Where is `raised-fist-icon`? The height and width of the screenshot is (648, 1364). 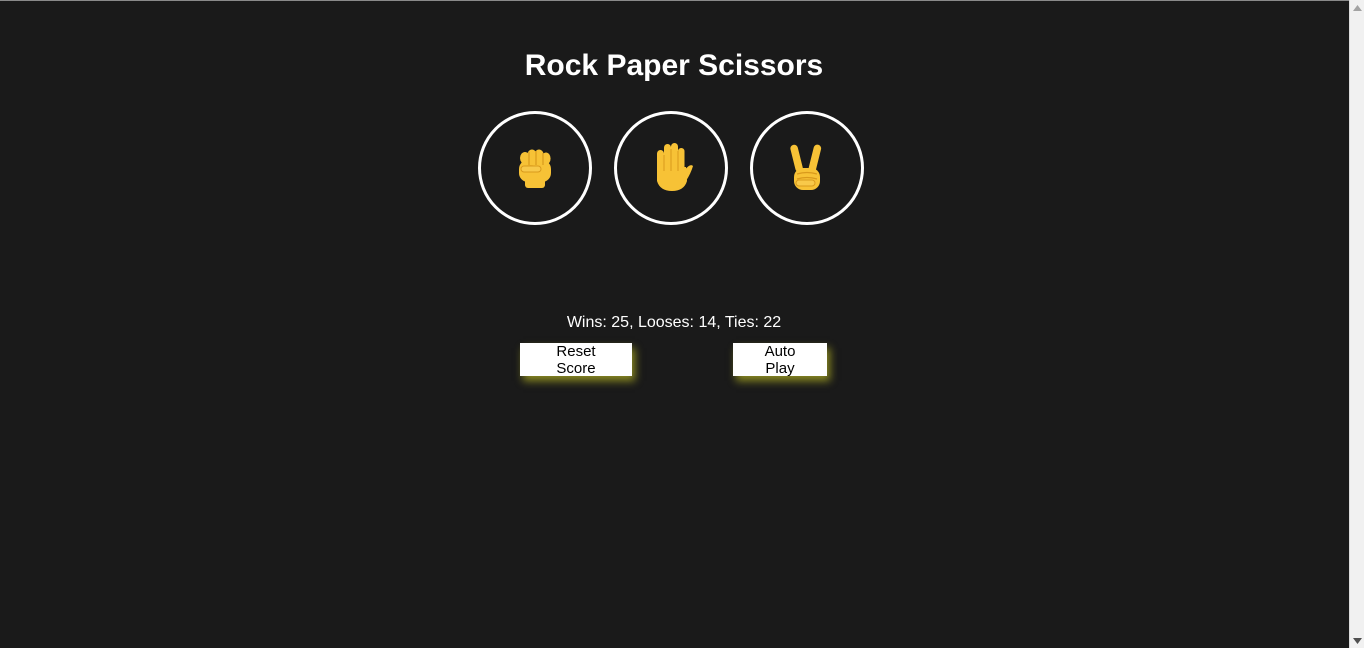 raised-fist-icon is located at coordinates (535, 168).